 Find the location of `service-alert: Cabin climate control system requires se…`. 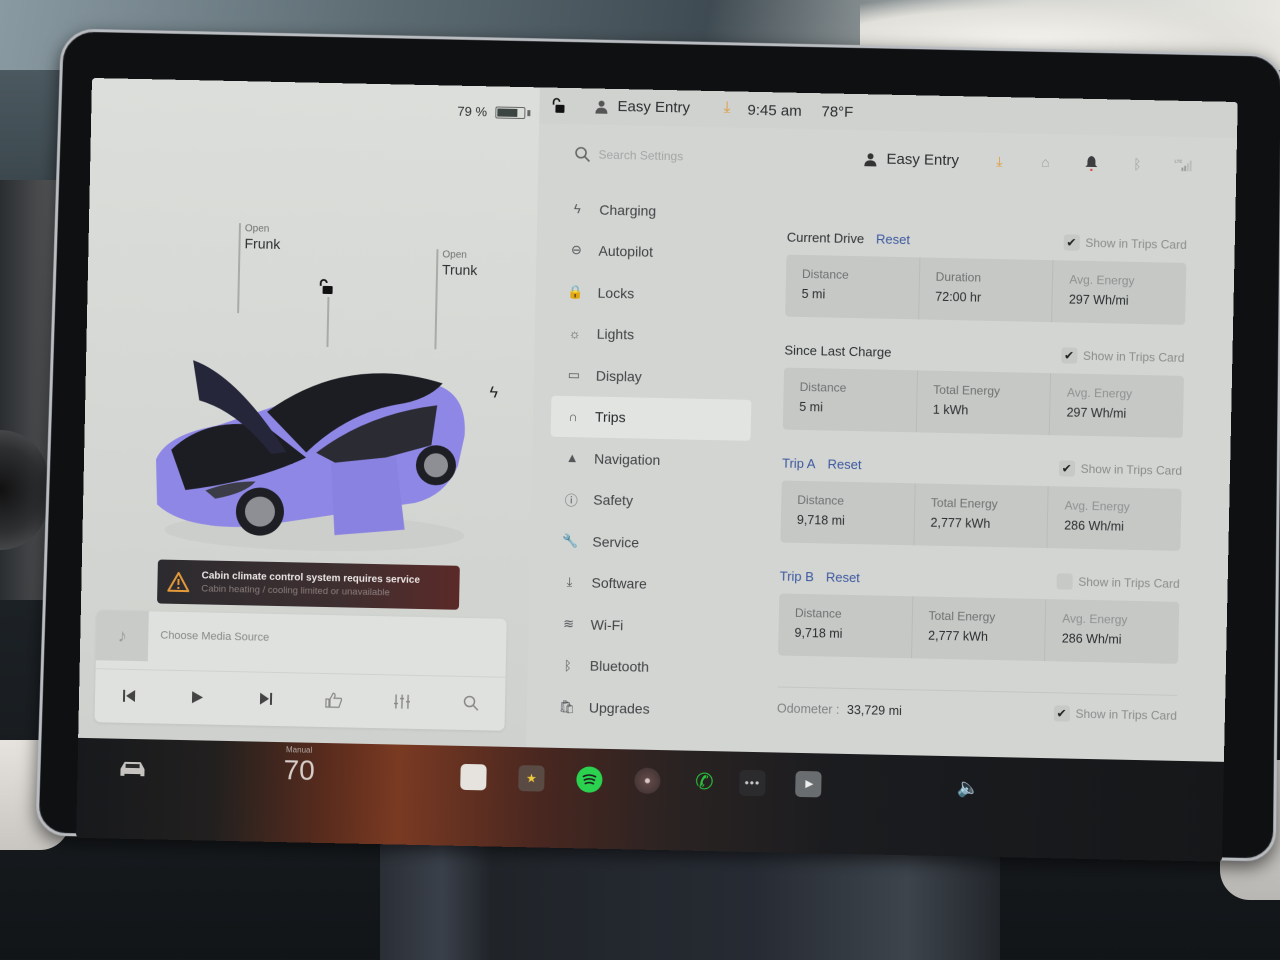

service-alert: Cabin climate control system requires se… is located at coordinates (308, 584).